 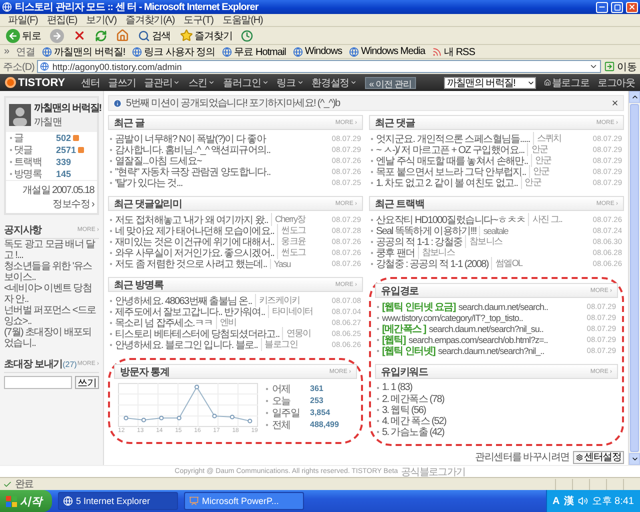 What do you see at coordinates (202, 83) in the screenshot?
I see `nav-item: 스킨` at bounding box center [202, 83].